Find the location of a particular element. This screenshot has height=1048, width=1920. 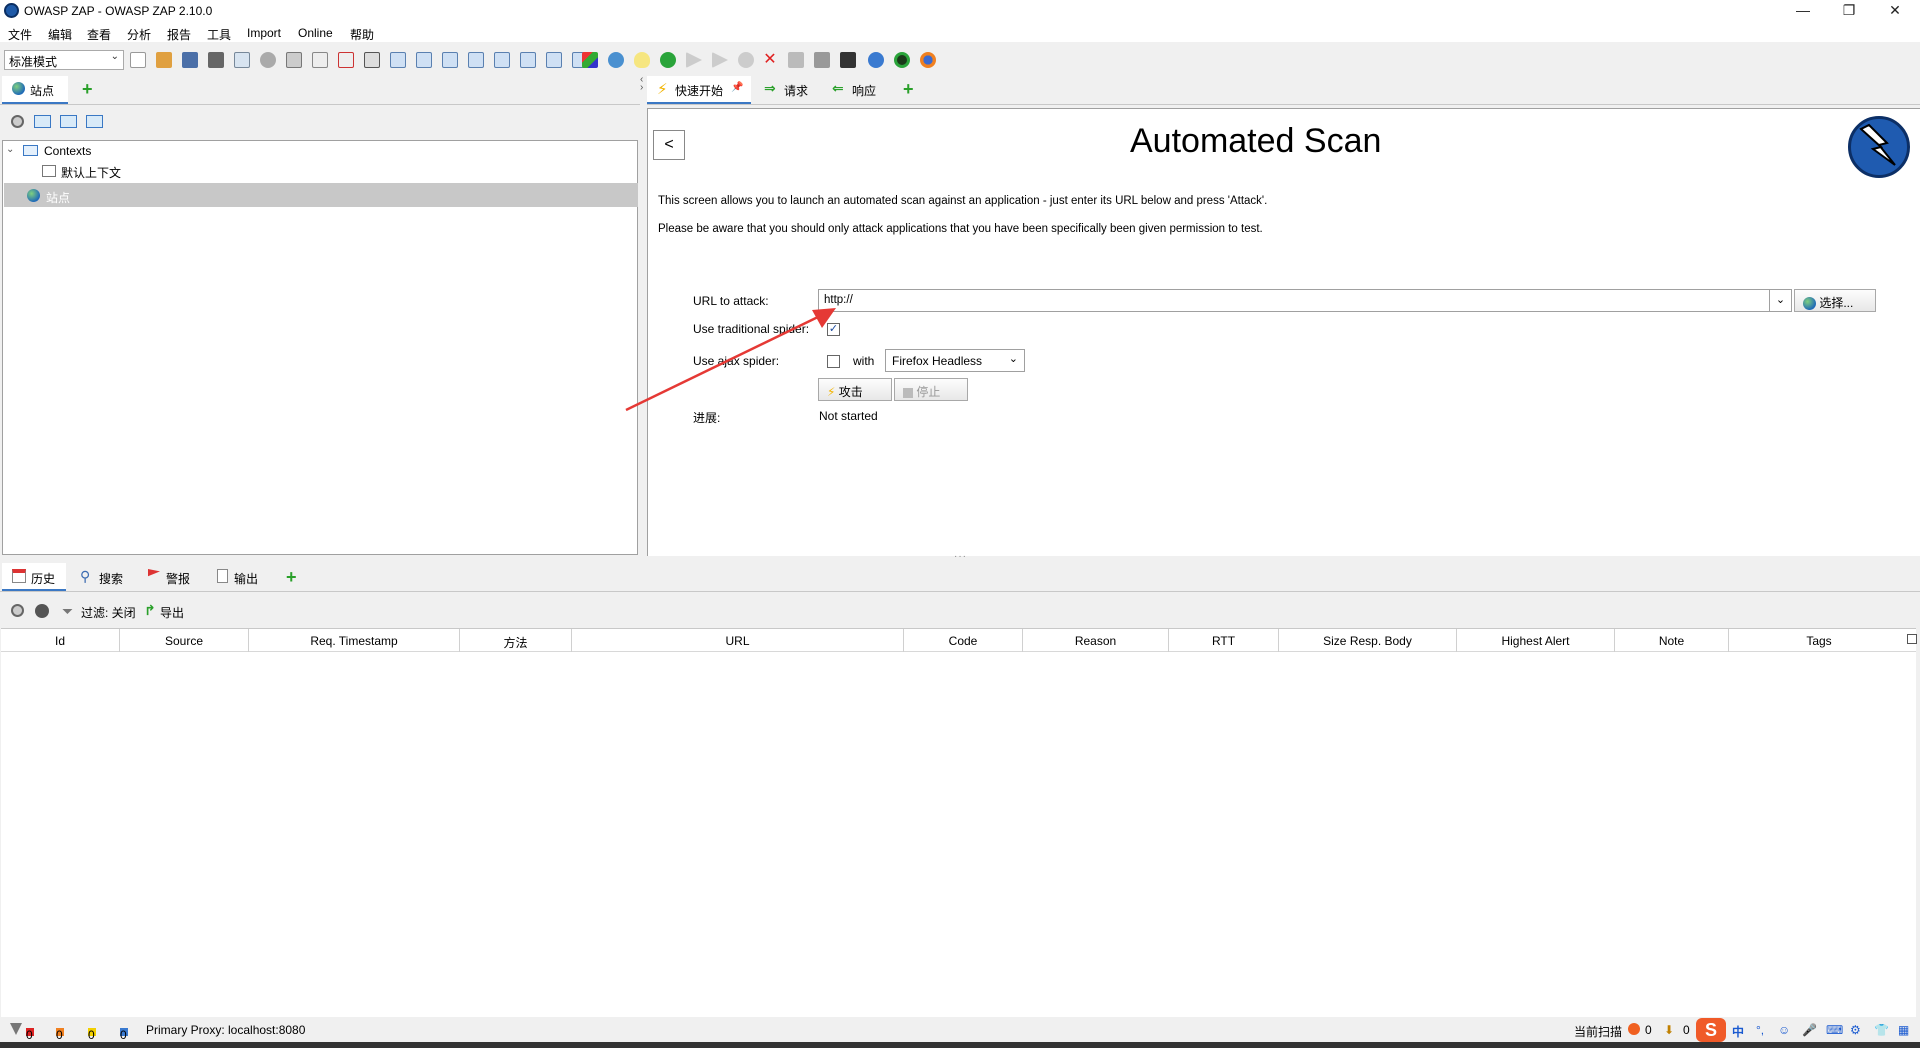

column-reason: Reason is located at coordinates (1095, 641).